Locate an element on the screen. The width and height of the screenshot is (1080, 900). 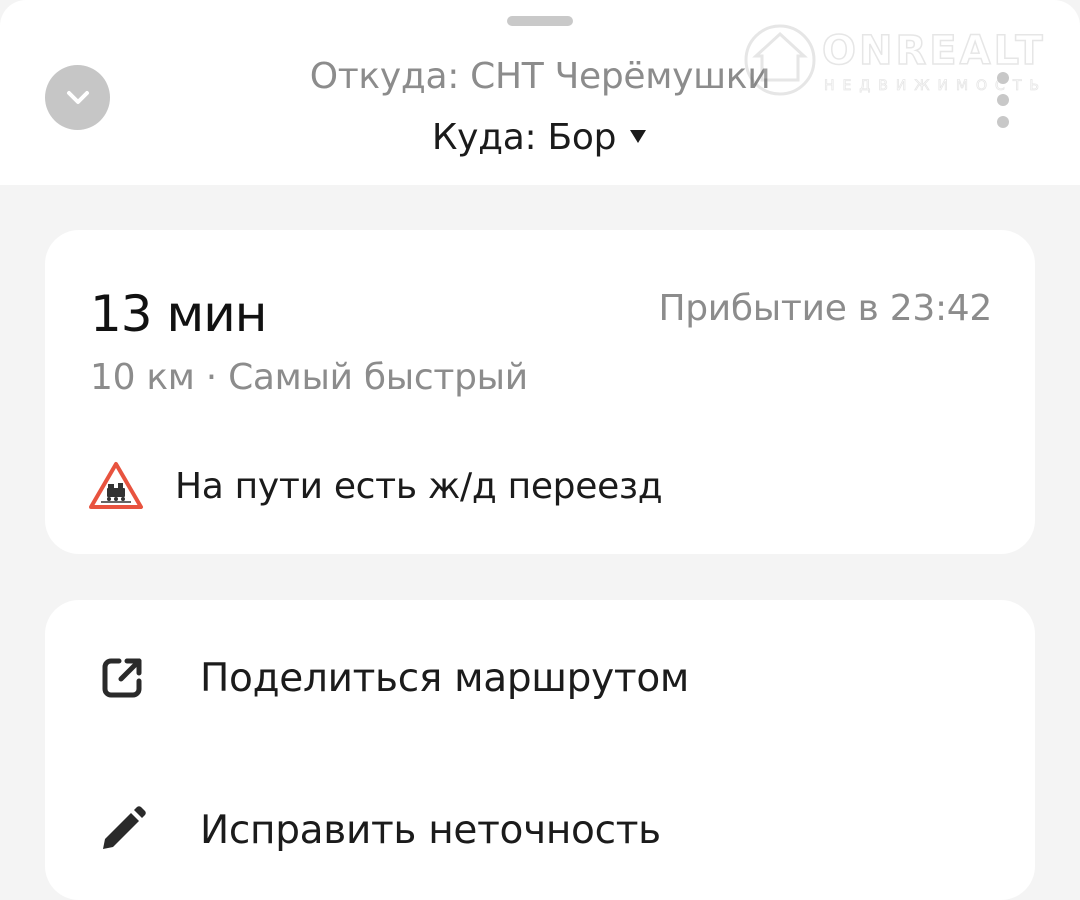
more-vertical-icon is located at coordinates (1003, 78).